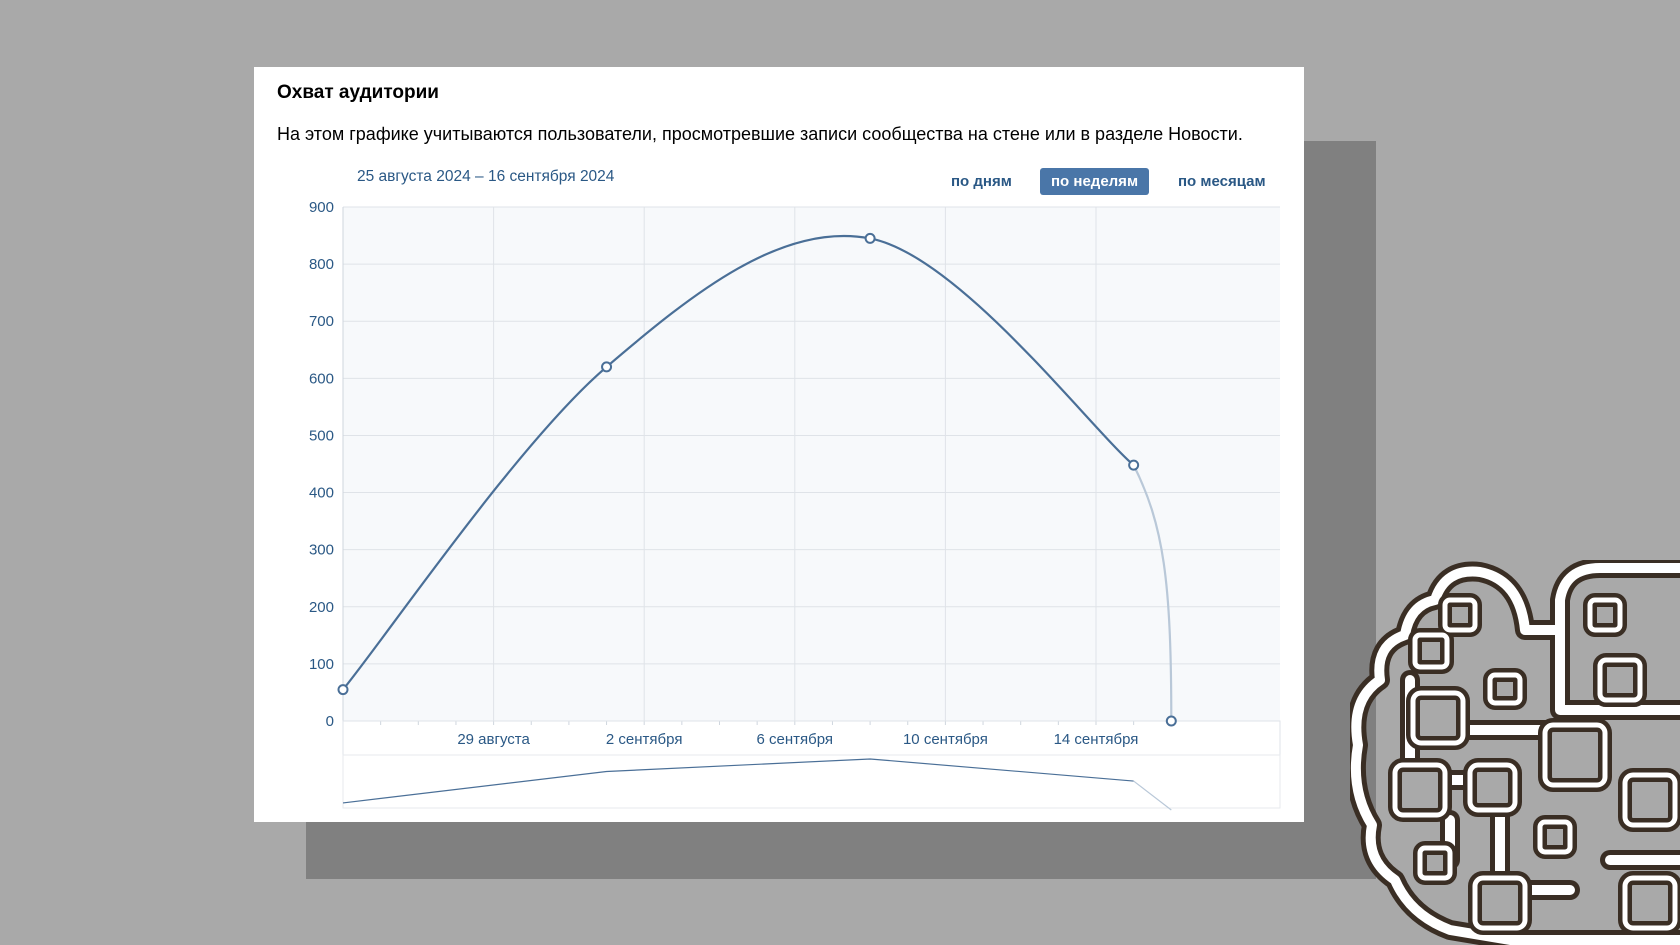  I want to click on y-tick-label: 900, so click(321, 207).